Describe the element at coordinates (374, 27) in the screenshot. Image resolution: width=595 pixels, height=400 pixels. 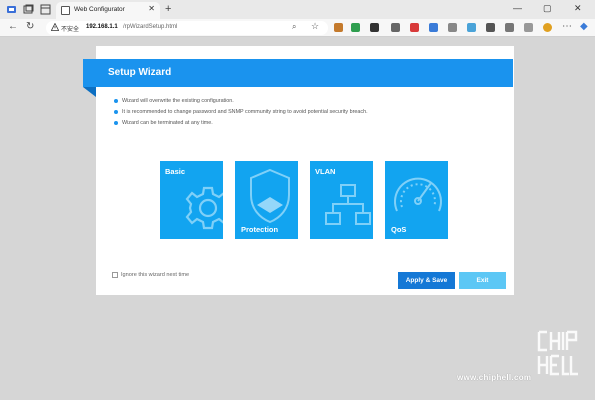
I see `extension-3-icon` at that location.